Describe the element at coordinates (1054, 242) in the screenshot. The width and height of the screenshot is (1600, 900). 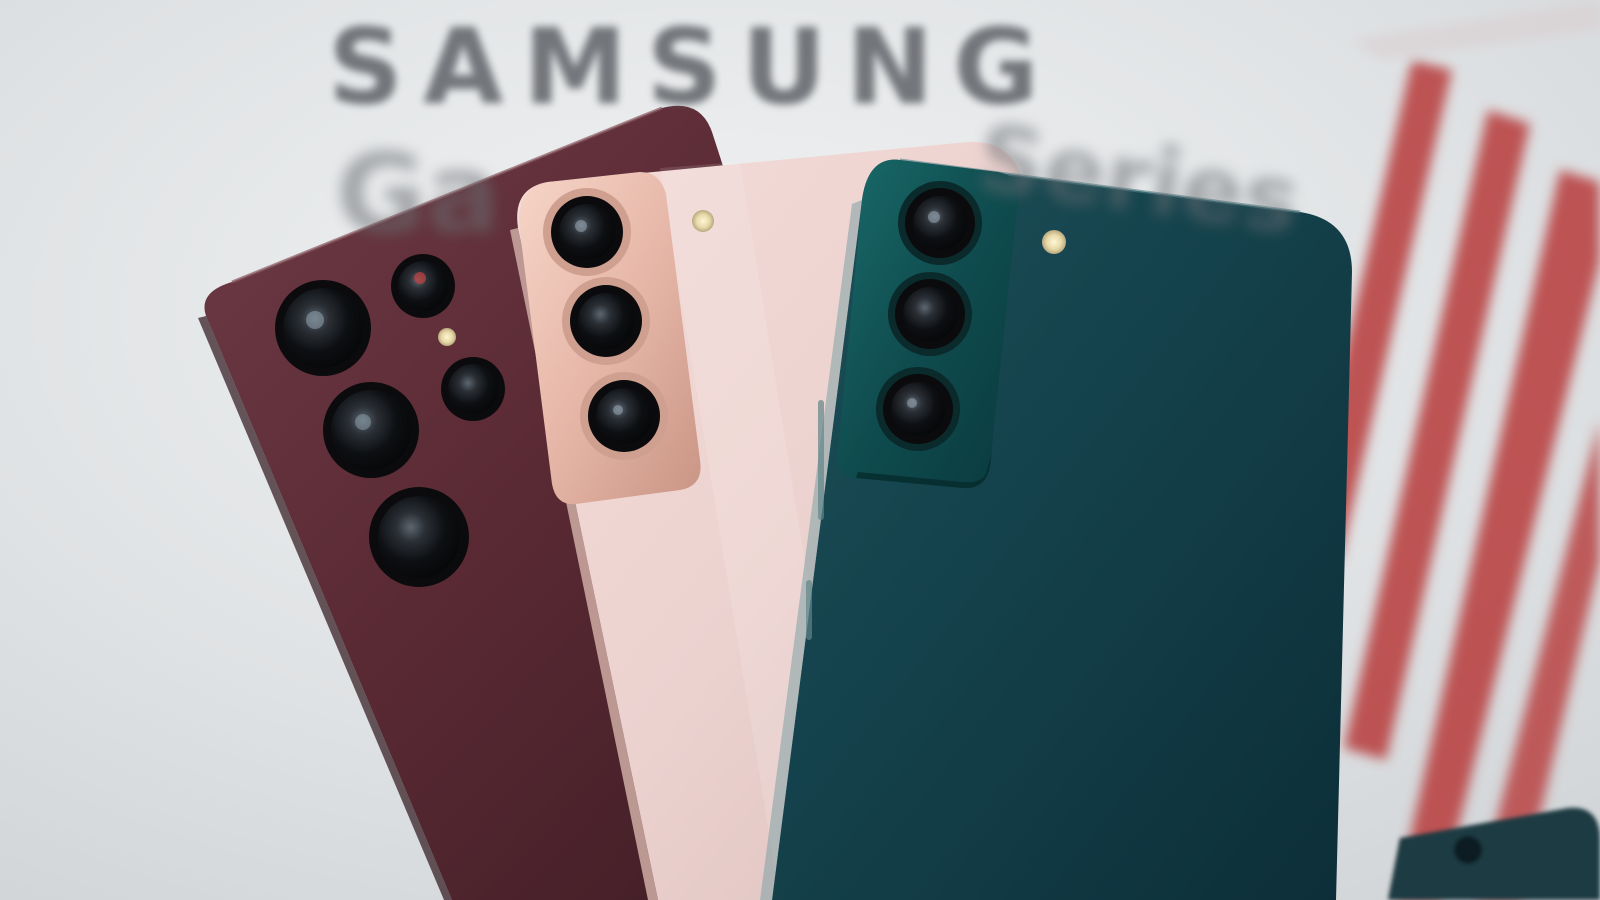
I see `green-flash-icon` at that location.